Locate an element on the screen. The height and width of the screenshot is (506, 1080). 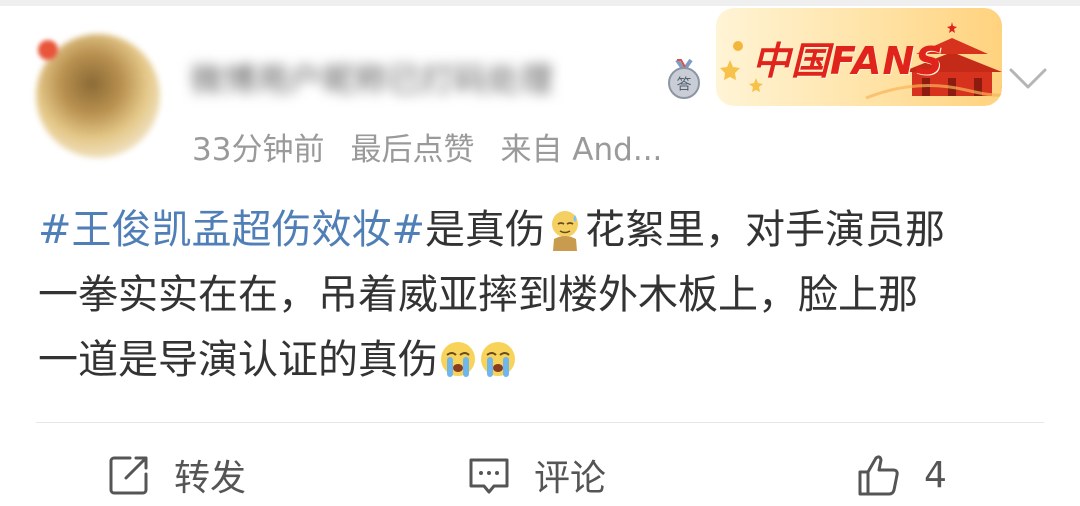
comment-button: 评论 is located at coordinates (536, 475).